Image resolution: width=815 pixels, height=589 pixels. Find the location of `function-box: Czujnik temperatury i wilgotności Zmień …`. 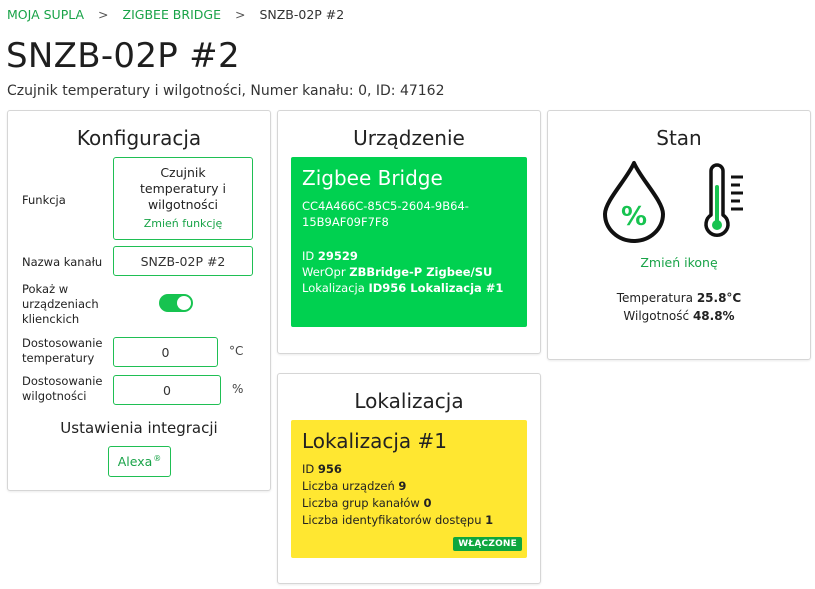

function-box: Czujnik temperatury i wilgotności Zmień … is located at coordinates (183, 198).